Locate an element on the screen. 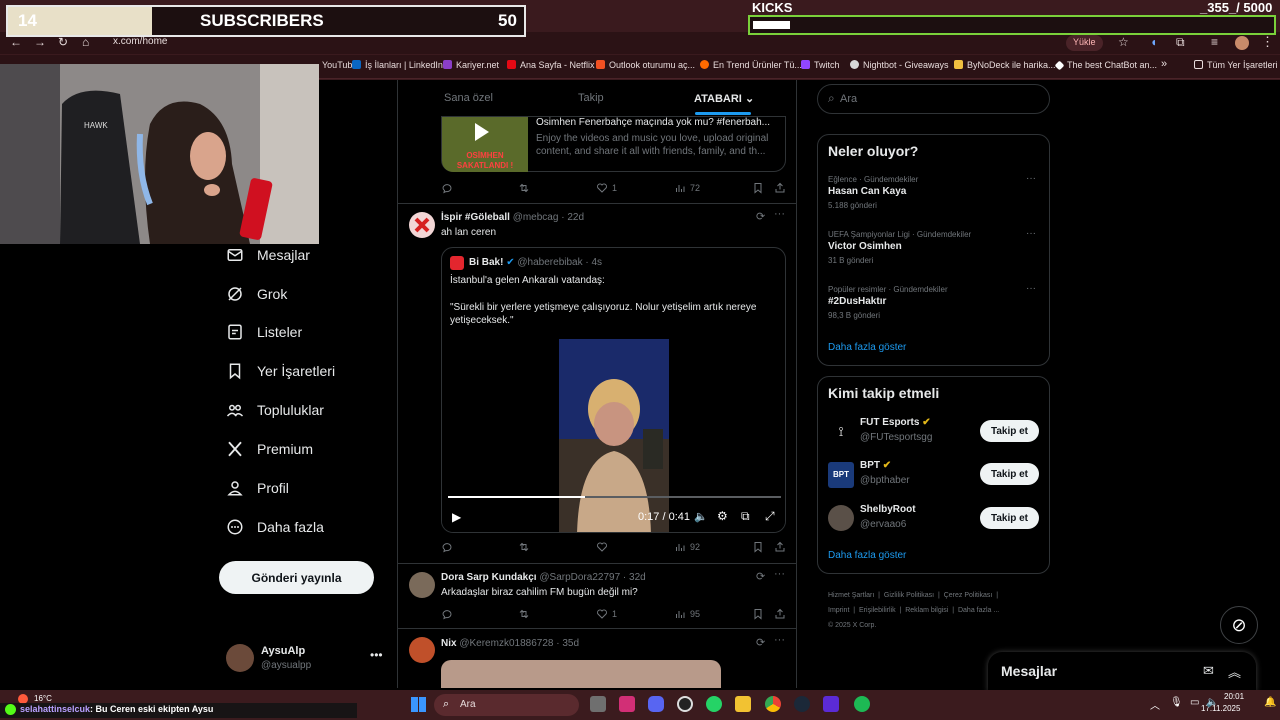 The image size is (1280, 720). post-button: Gönderi yayınla is located at coordinates (296, 577).